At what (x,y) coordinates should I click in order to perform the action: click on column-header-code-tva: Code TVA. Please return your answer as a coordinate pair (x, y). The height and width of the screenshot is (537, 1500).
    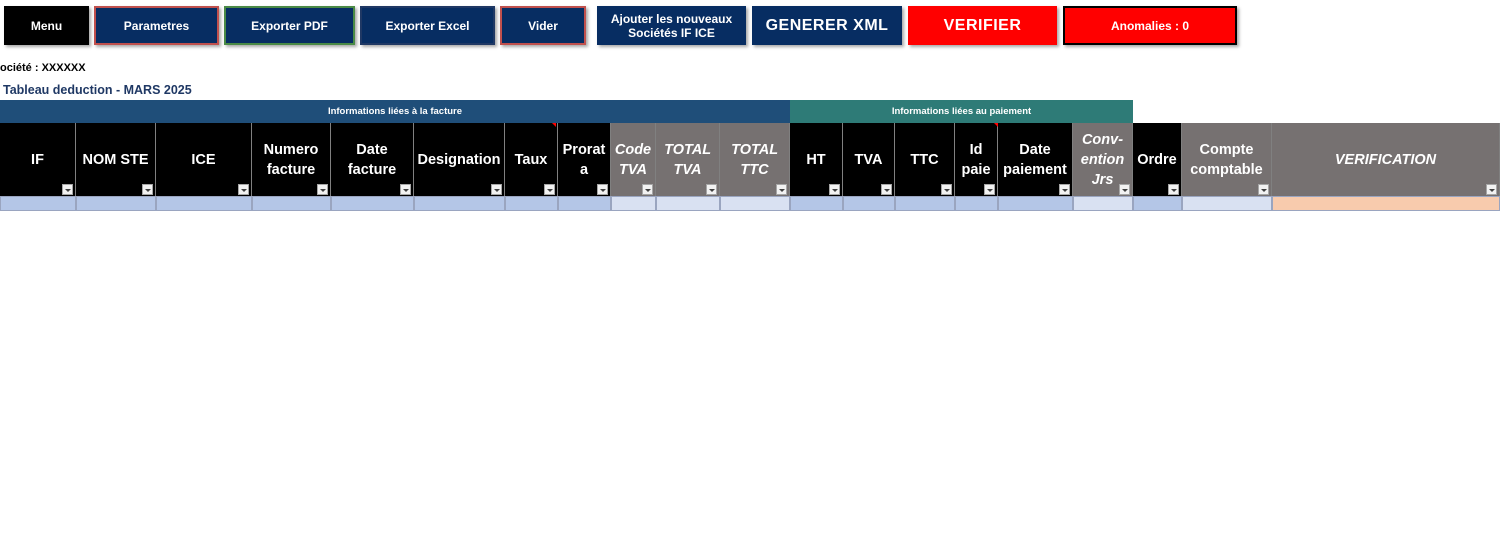
    Looking at the image, I should click on (633, 159).